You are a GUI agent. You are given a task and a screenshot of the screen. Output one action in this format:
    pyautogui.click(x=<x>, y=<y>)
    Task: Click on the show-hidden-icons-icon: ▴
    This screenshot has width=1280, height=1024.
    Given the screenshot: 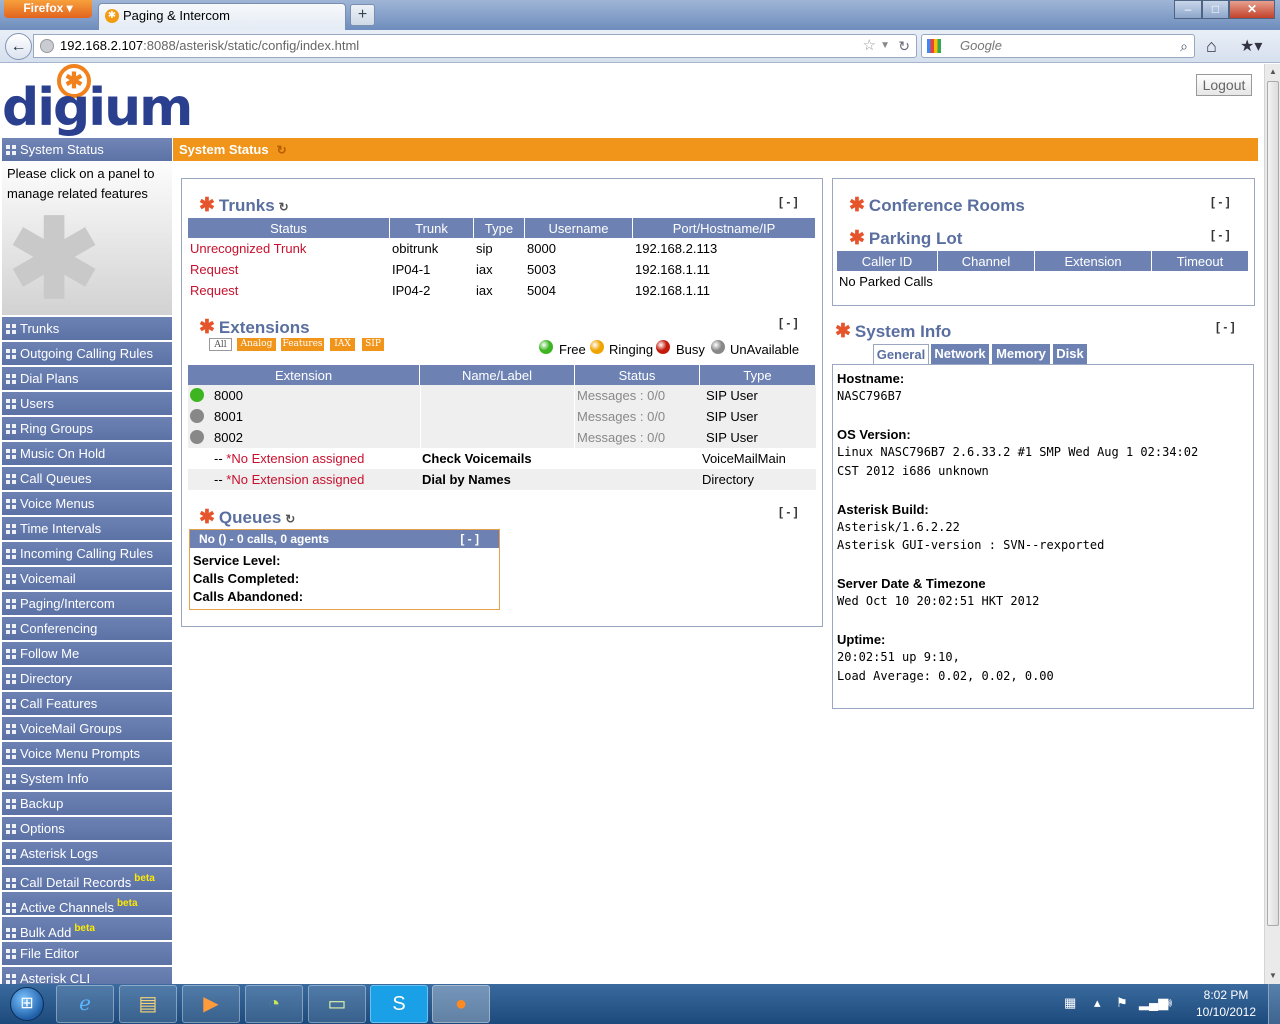 What is the action you would take?
    pyautogui.click(x=1097, y=1003)
    